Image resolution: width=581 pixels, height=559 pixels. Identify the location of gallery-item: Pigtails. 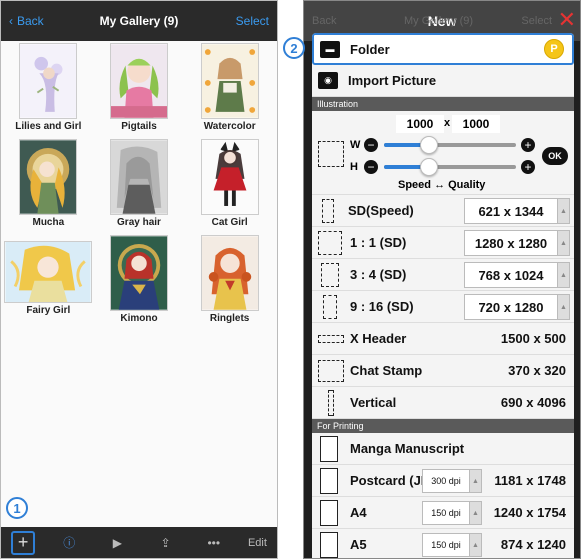
(139, 88).